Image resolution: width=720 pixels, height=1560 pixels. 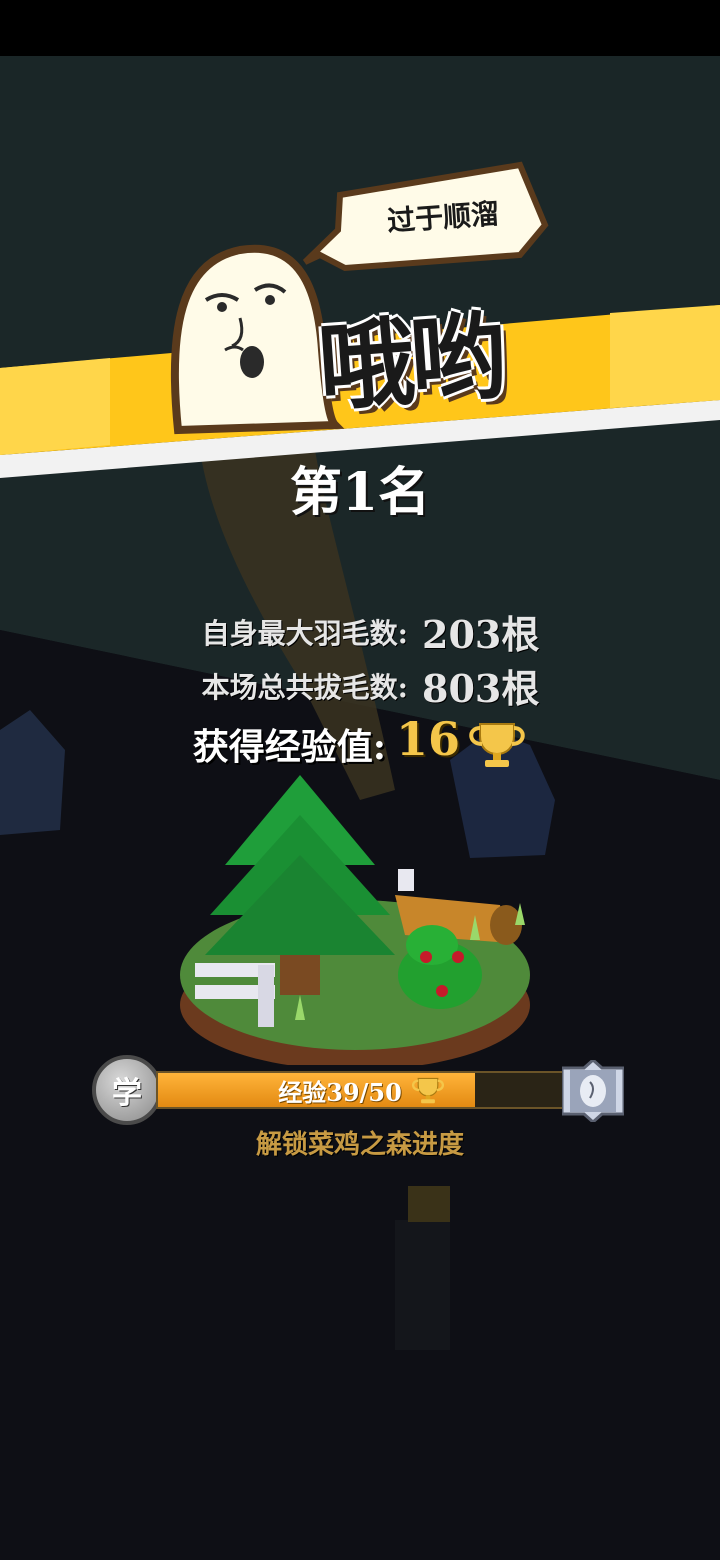 I want to click on status-bar, so click(x=360, y=28).